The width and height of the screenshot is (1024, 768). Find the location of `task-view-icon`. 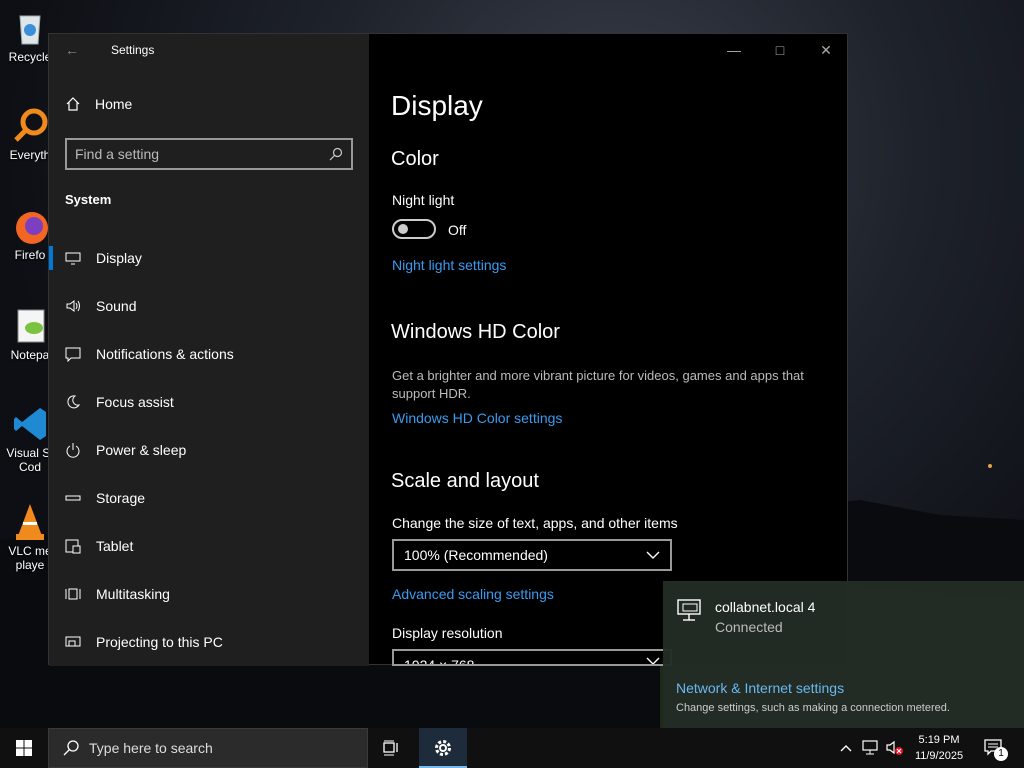

task-view-icon is located at coordinates (390, 748).